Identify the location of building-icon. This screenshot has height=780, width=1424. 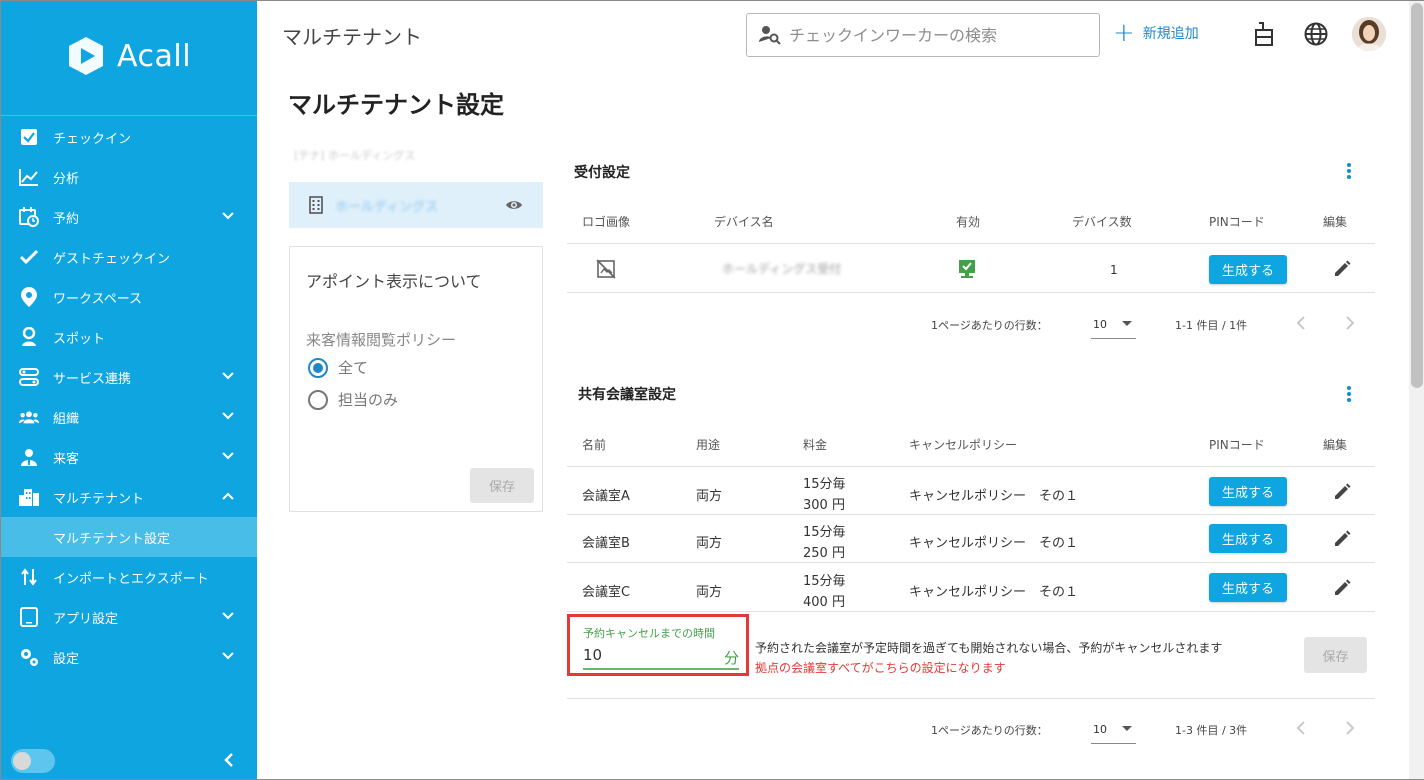
(29, 497).